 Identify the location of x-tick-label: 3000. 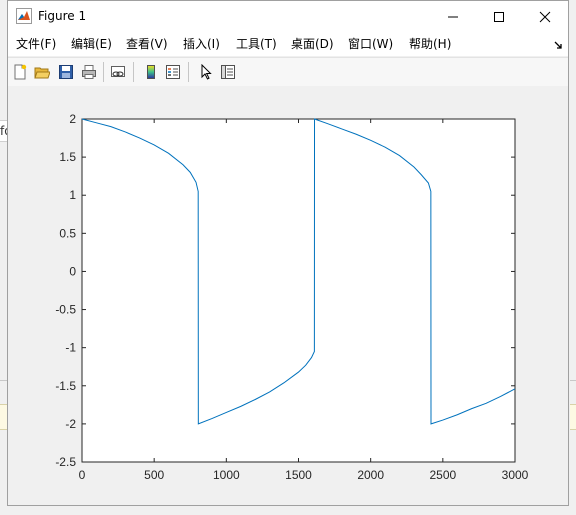
(515, 475).